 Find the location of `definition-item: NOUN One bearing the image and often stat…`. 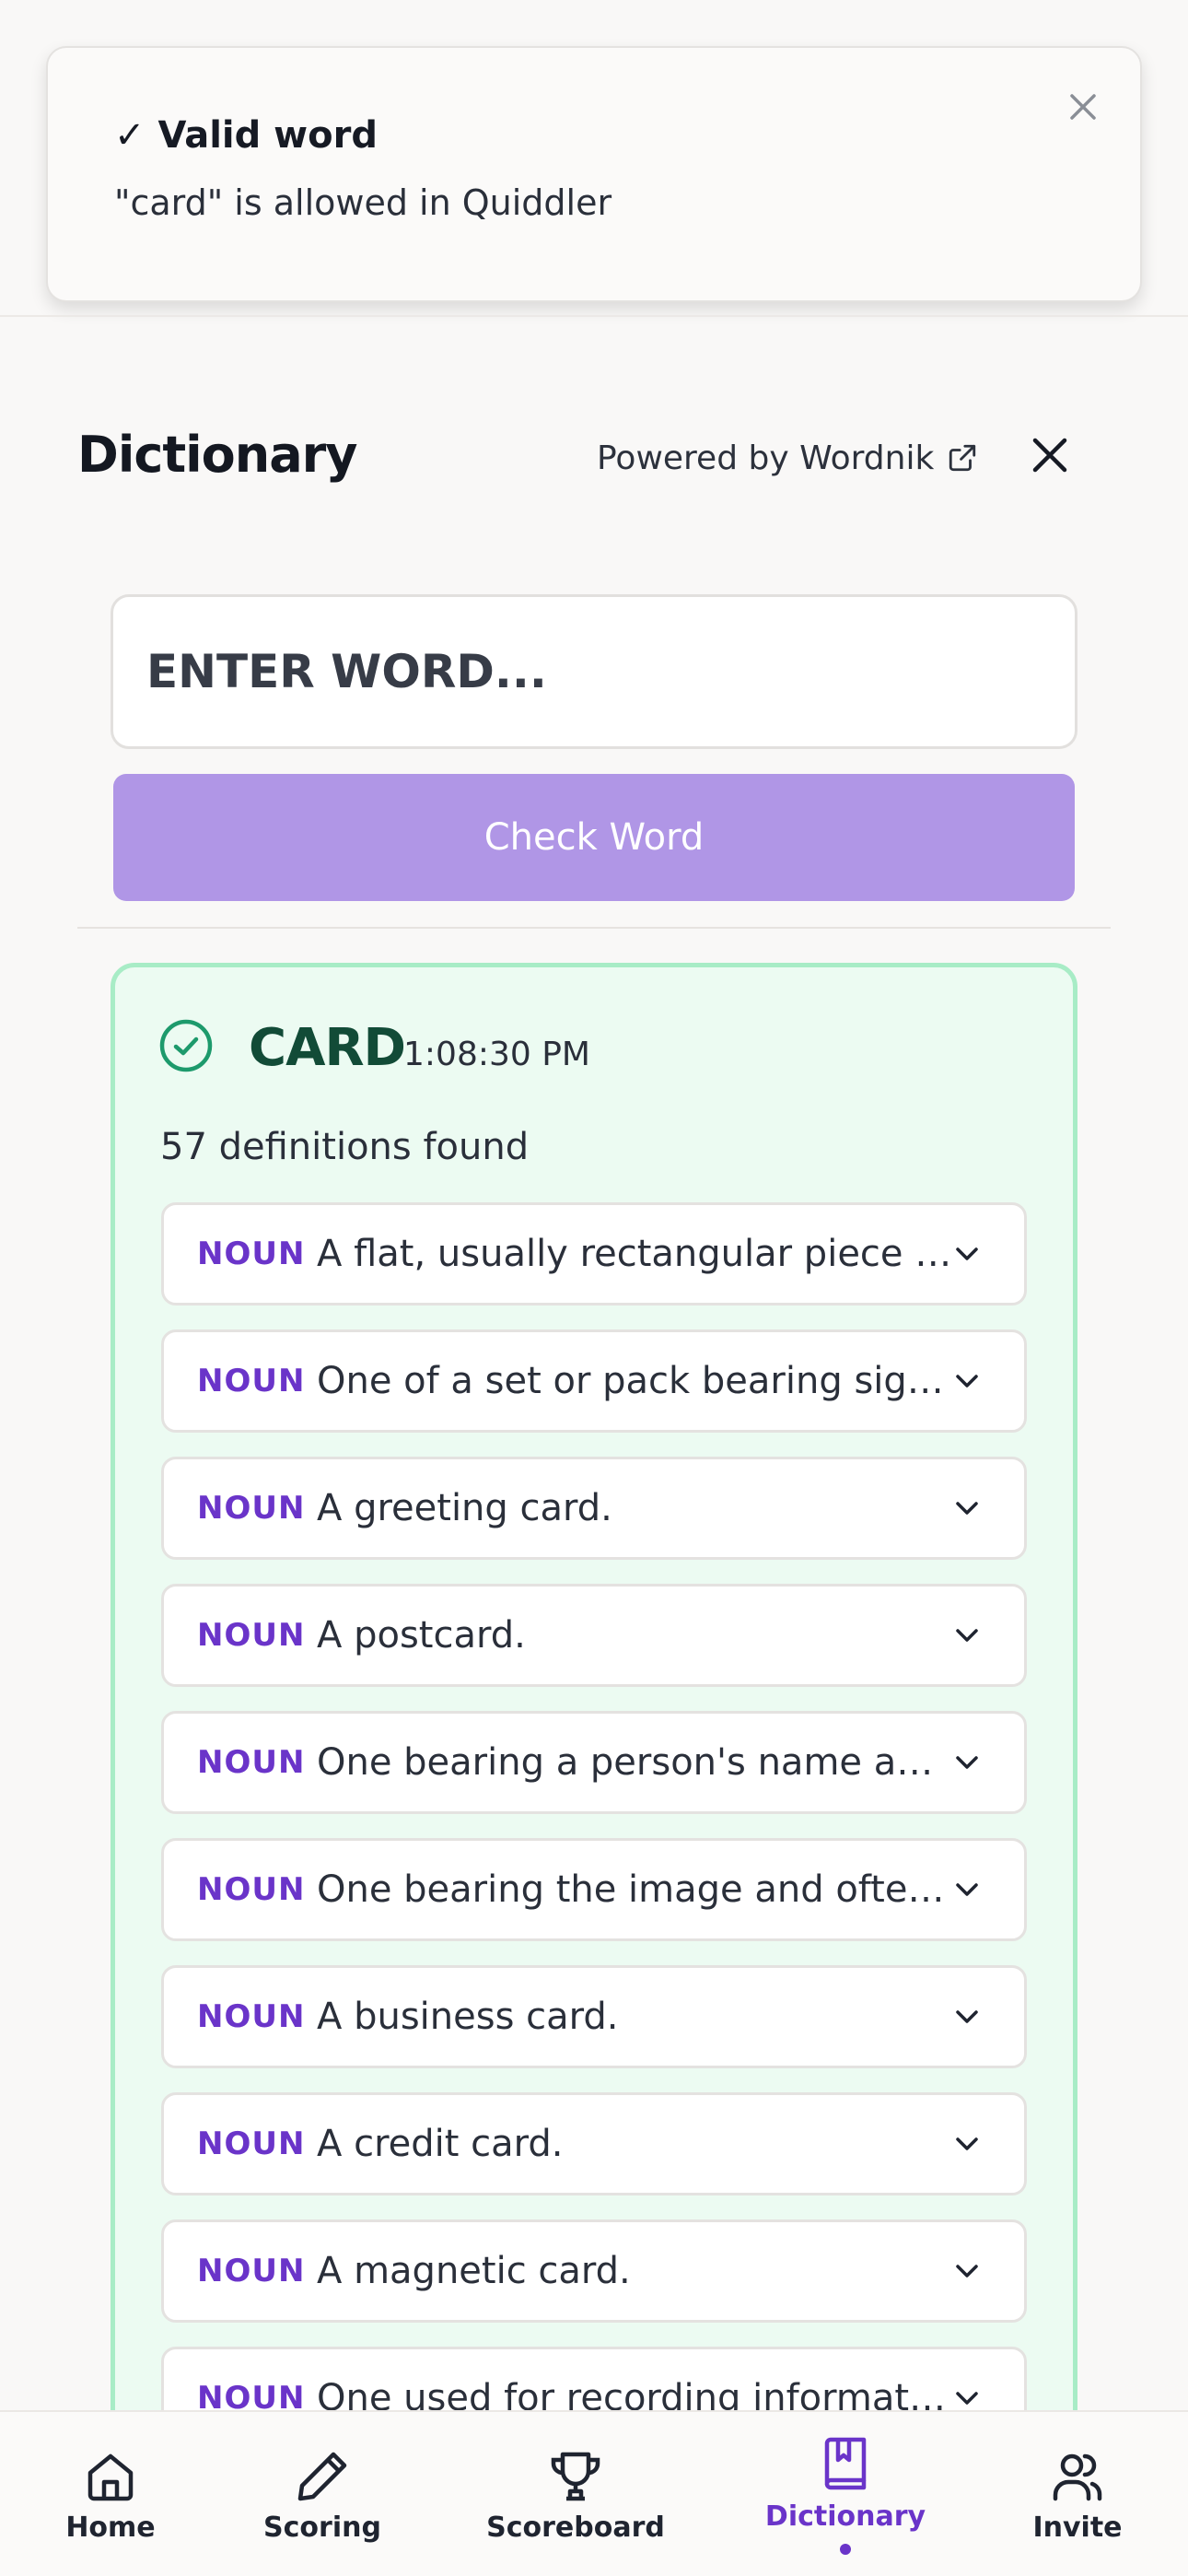

definition-item: NOUN One bearing the image and often stat… is located at coordinates (594, 1890).